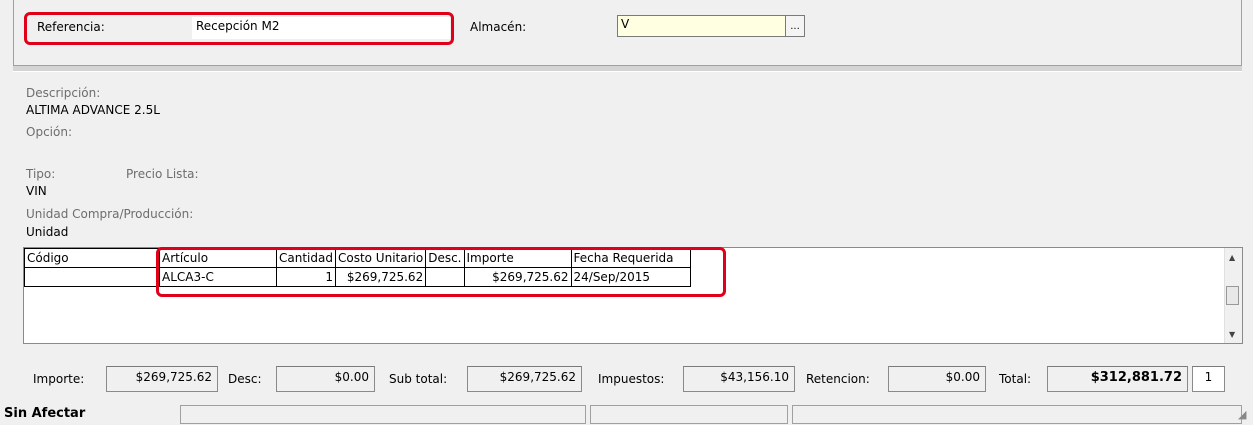 The width and height of the screenshot is (1253, 425). Describe the element at coordinates (418, 379) in the screenshot. I see `subtotal-label: Sub total:` at that location.